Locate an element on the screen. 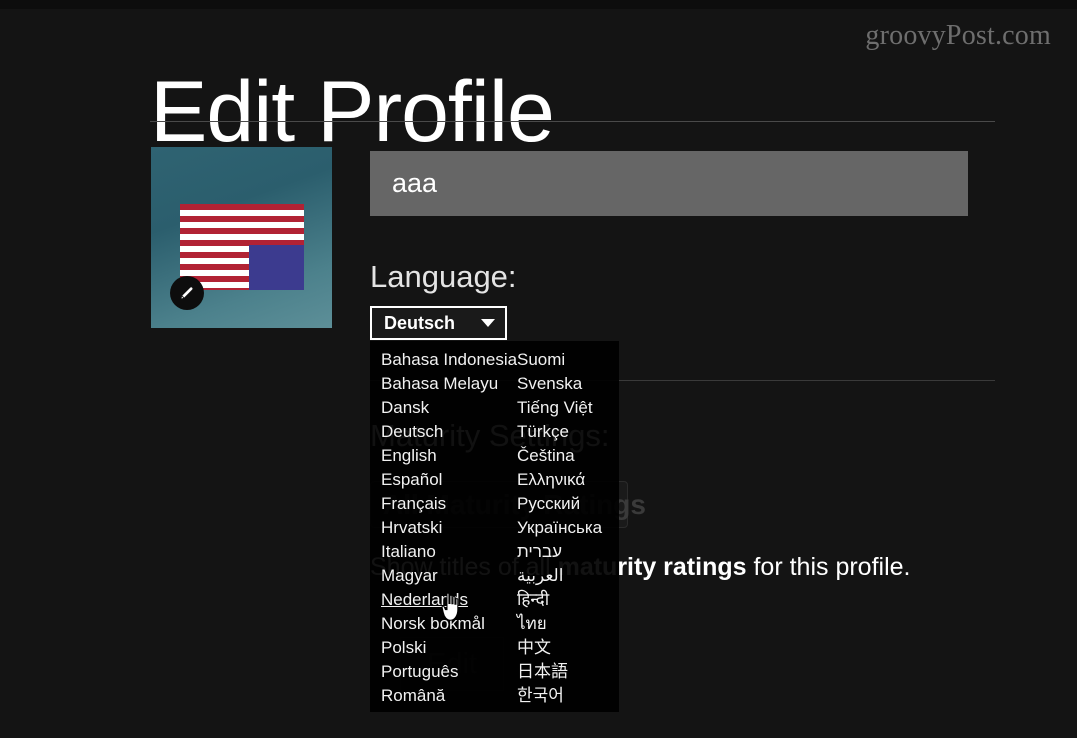 This screenshot has height=738, width=1077. language-option: Dansk is located at coordinates (448, 408).